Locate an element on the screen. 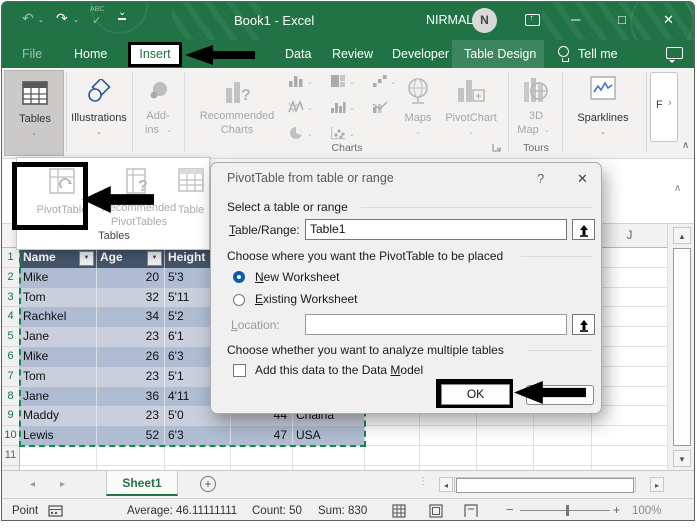  horizontal-scroll-thumb is located at coordinates (545, 485).